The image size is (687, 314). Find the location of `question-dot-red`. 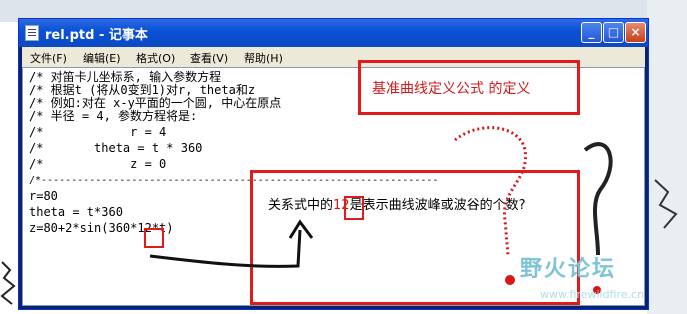

question-dot-red is located at coordinates (510, 280).